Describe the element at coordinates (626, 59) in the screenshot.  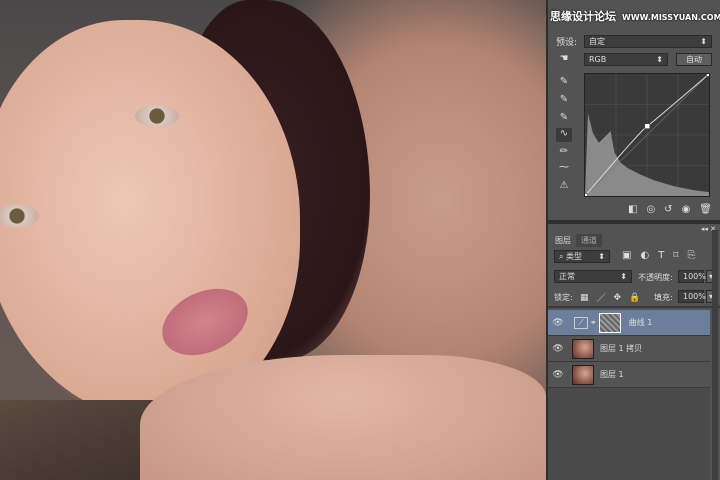
I see `channel-select: RGB ⬍` at that location.